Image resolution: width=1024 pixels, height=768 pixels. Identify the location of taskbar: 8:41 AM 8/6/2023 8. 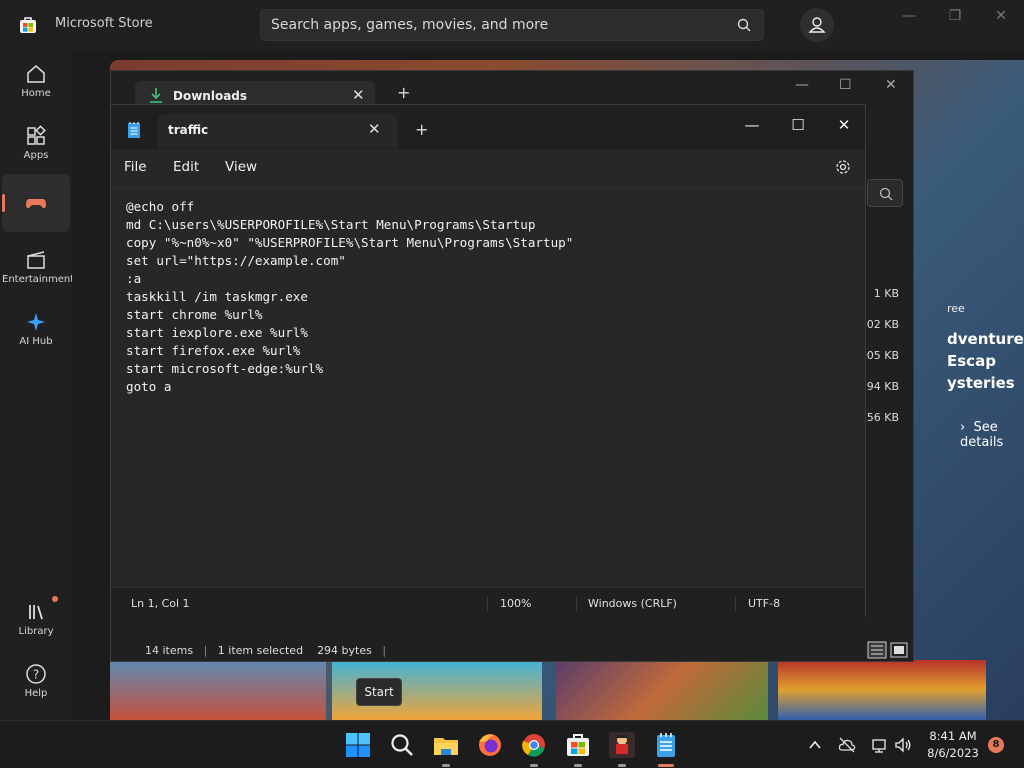
(512, 744).